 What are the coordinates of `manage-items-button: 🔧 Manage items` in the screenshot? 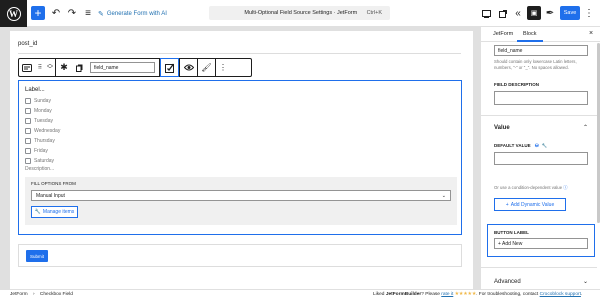 It's located at (54, 212).